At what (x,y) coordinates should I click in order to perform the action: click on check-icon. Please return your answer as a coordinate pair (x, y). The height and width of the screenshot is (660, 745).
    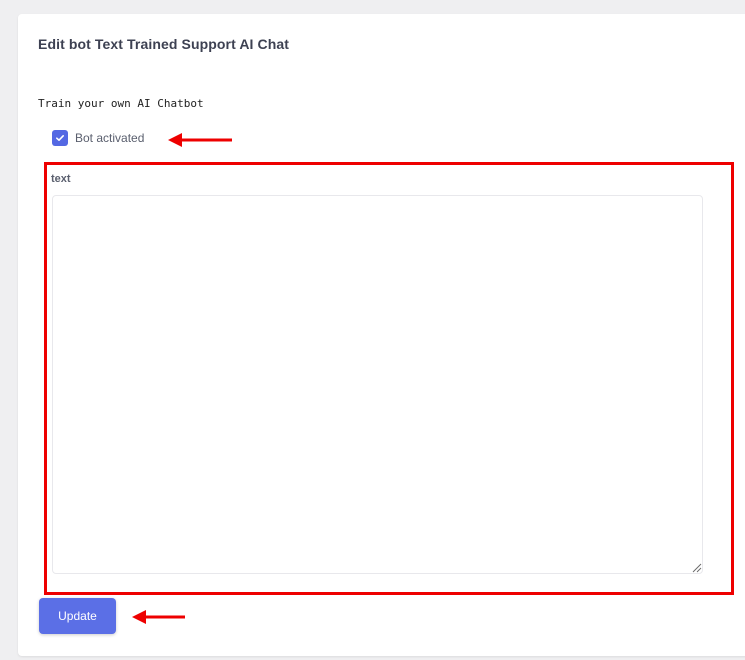
    Looking at the image, I should click on (60, 138).